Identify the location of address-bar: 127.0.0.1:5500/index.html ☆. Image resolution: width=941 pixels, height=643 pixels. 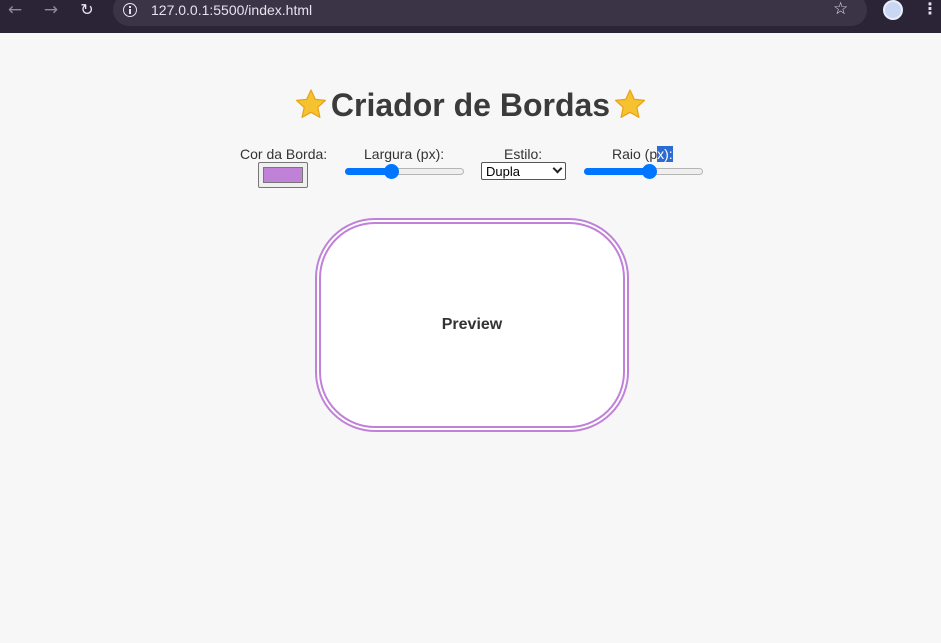
(490, 13).